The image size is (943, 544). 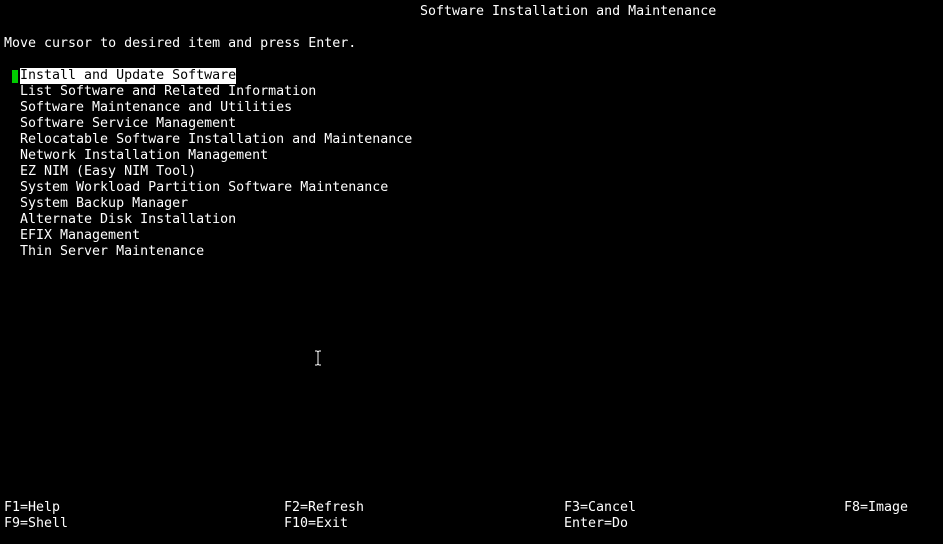 I want to click on menu-item-ez-nim: EZ NIM (Easy NIM Tool), so click(x=108, y=172).